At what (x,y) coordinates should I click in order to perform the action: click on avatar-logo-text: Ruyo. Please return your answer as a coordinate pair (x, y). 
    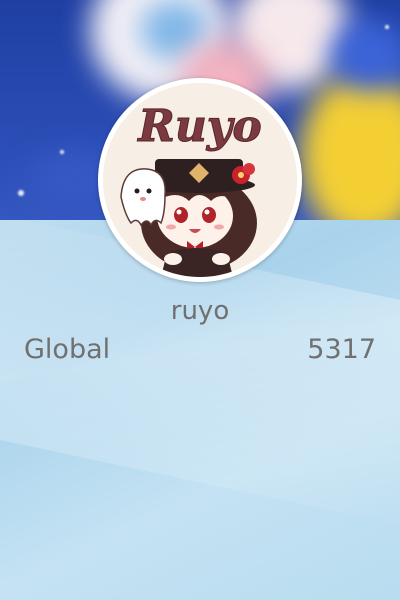
    Looking at the image, I should click on (198, 126).